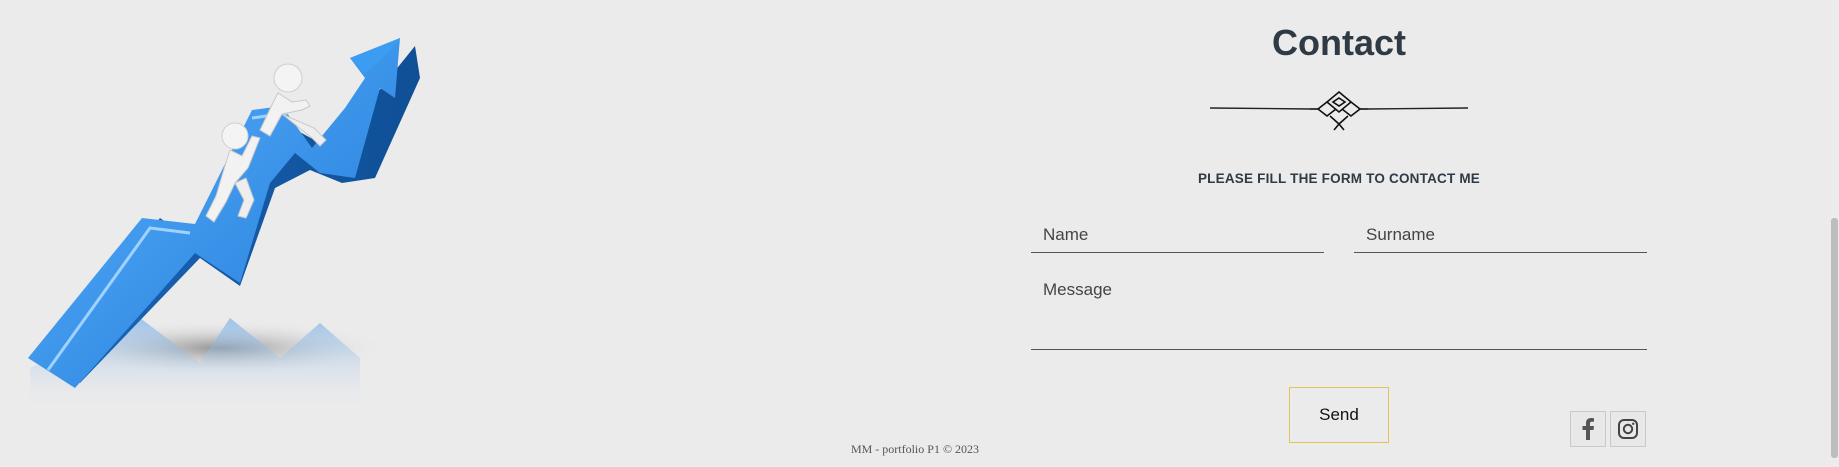  What do you see at coordinates (1339, 42) in the screenshot?
I see `page-title: Contact` at bounding box center [1339, 42].